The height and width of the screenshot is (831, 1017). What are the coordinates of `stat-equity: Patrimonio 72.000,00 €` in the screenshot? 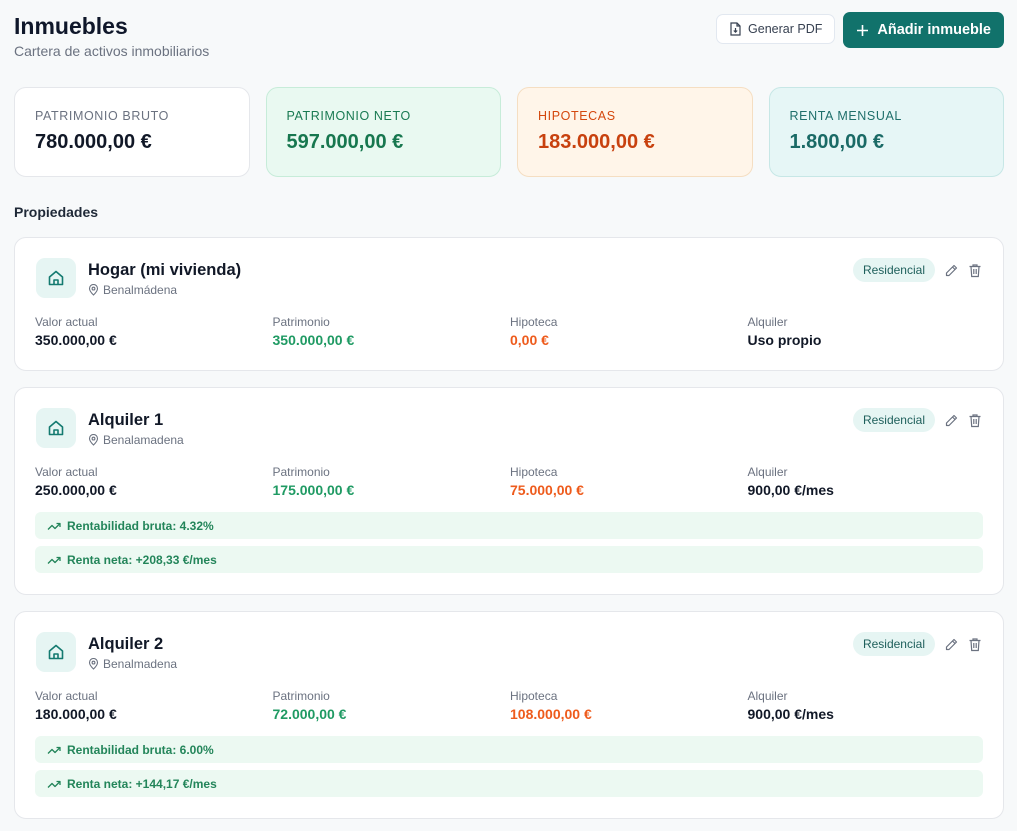 It's located at (392, 705).